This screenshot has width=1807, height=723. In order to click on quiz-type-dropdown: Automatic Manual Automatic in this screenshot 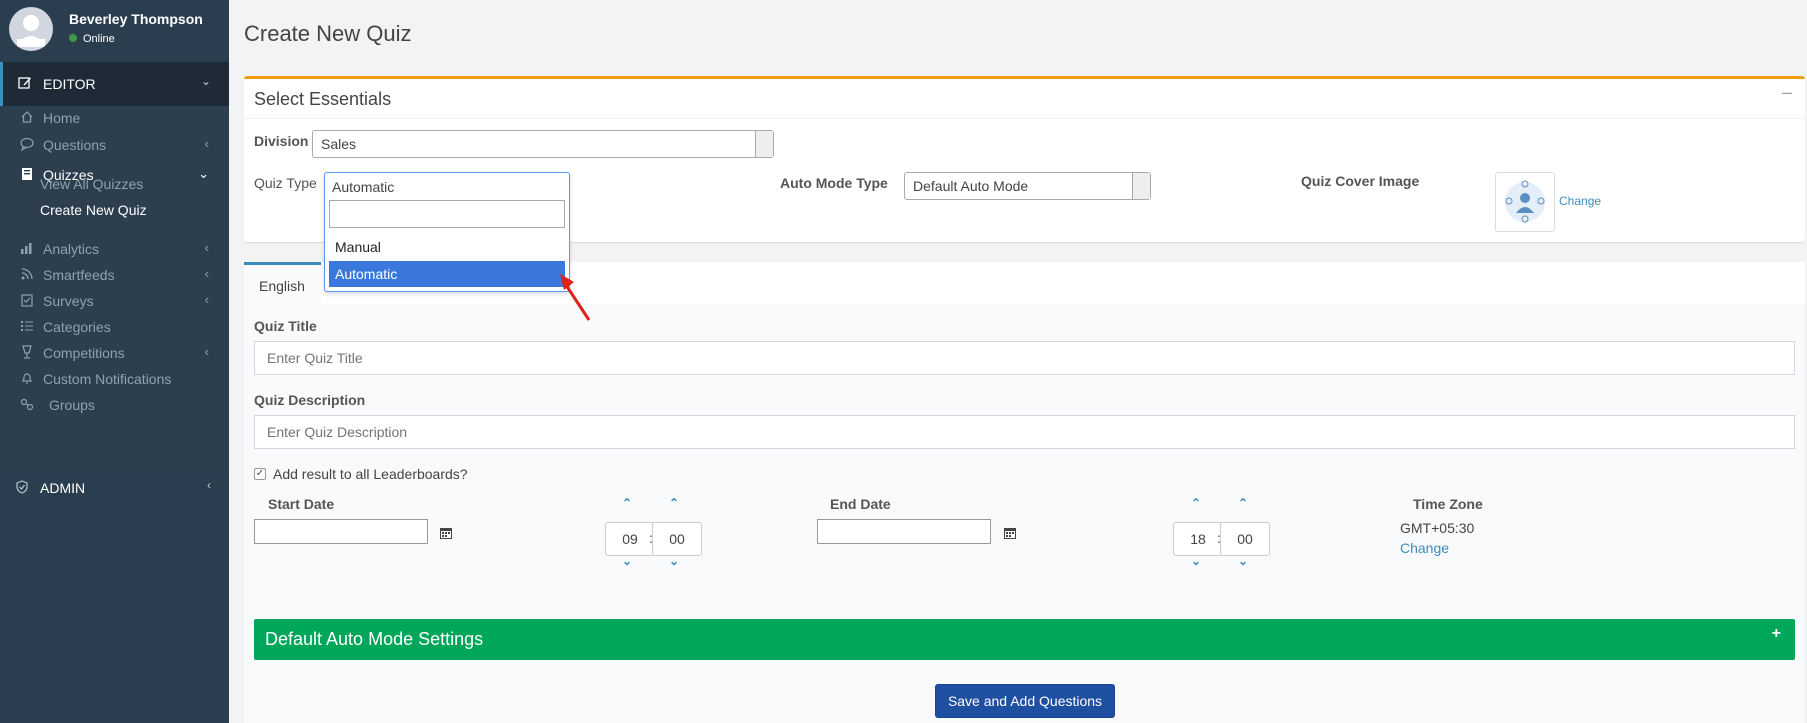, I will do `click(447, 232)`.